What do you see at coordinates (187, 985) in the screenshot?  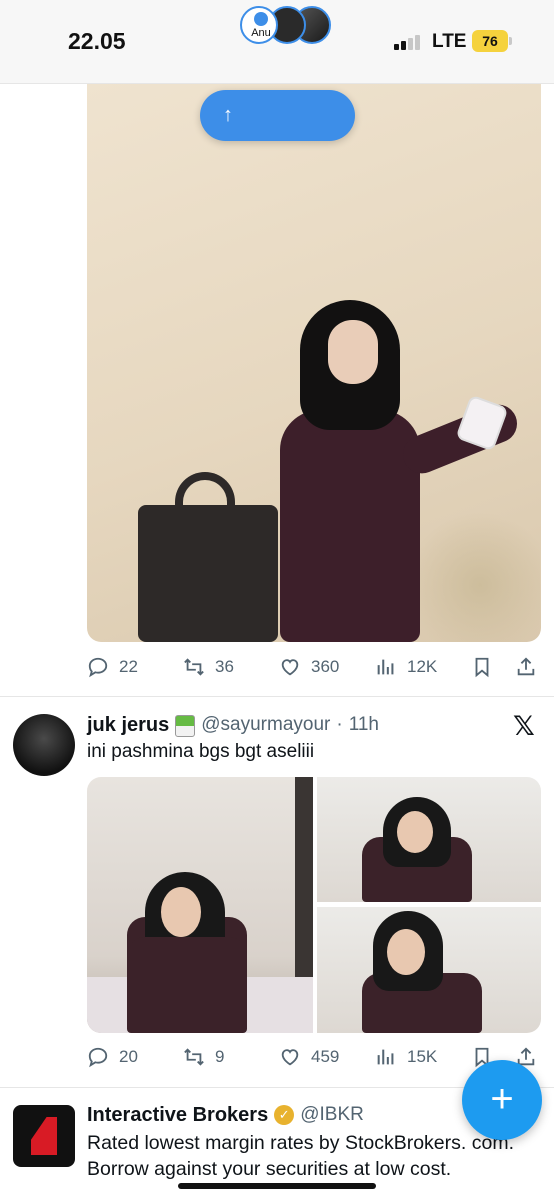 I see `person-sweater` at bounding box center [187, 985].